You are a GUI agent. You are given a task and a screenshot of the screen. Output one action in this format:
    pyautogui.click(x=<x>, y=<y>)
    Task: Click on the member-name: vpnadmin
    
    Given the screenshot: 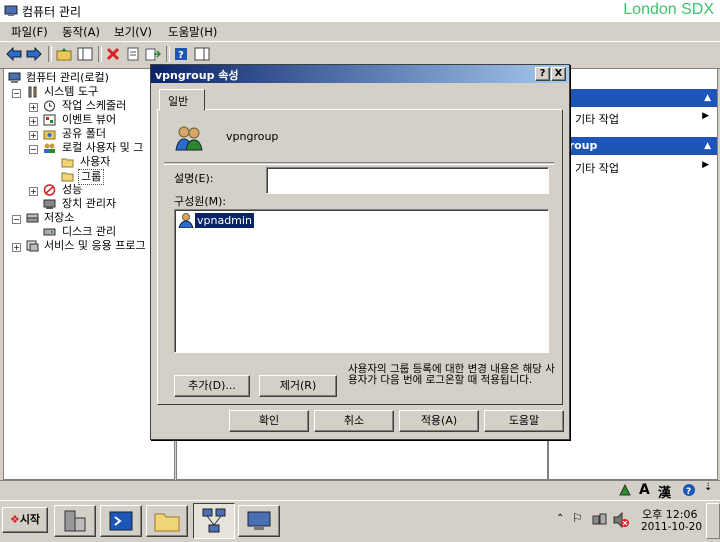 What is the action you would take?
    pyautogui.click(x=224, y=220)
    